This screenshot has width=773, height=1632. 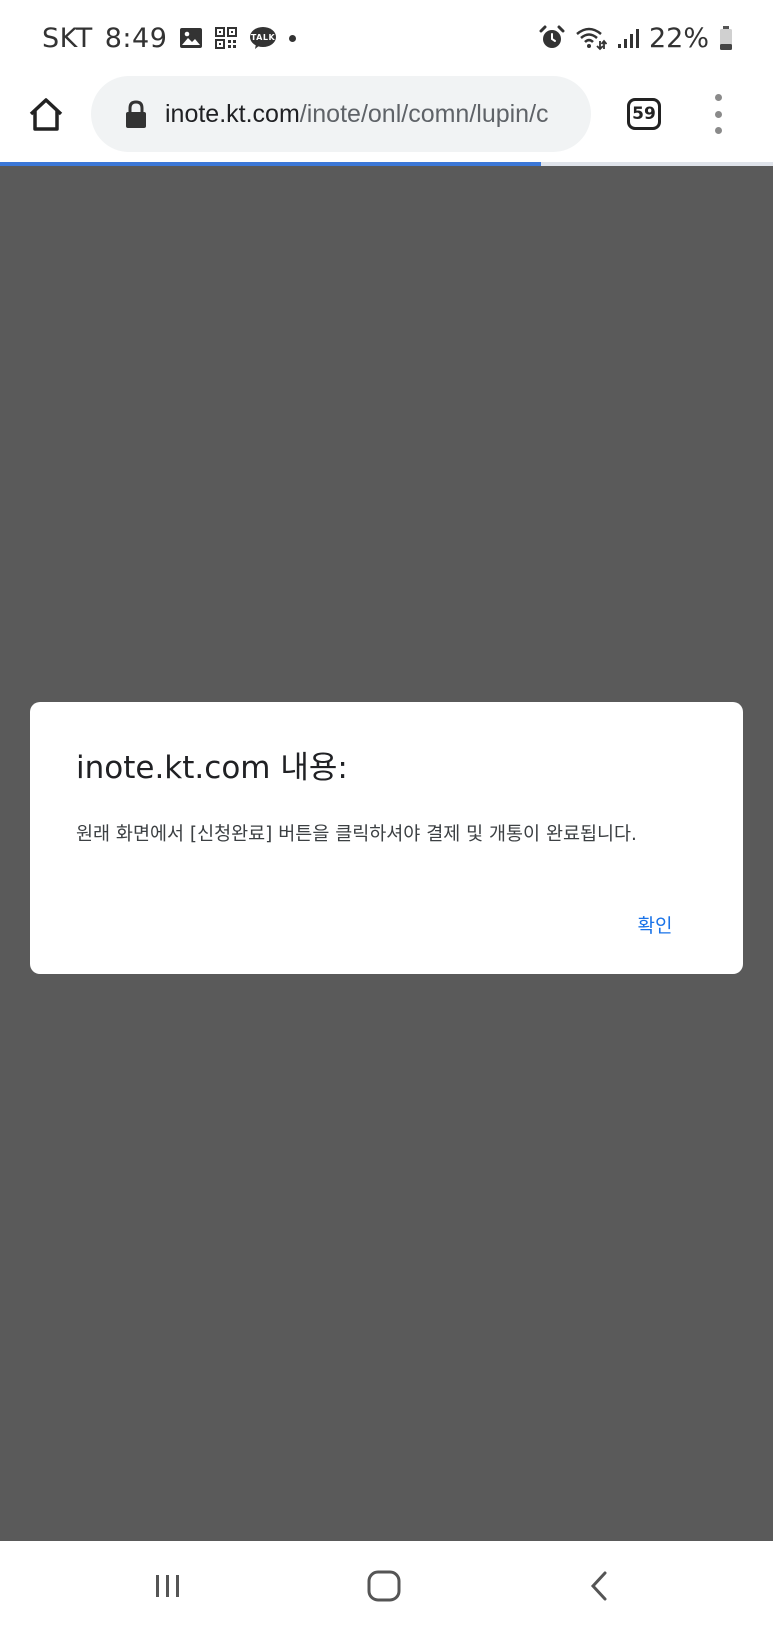 I want to click on signal-icon, so click(x=628, y=38).